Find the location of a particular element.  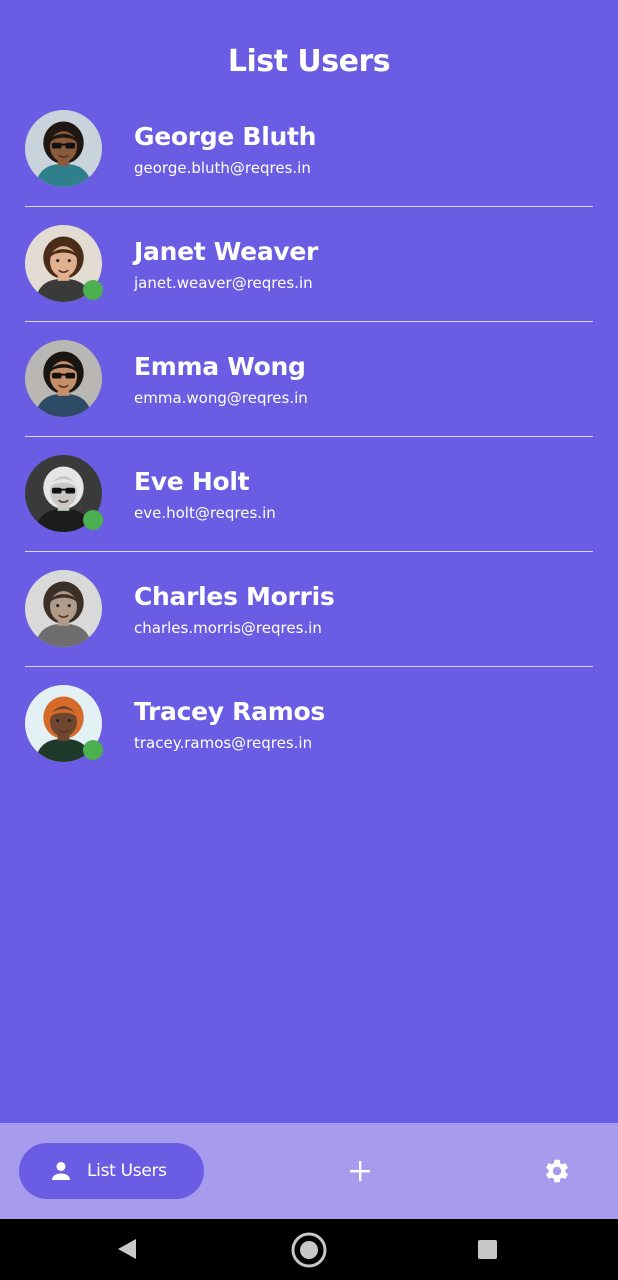

user-email: tracey.ramos@reqres.in is located at coordinates (223, 743).